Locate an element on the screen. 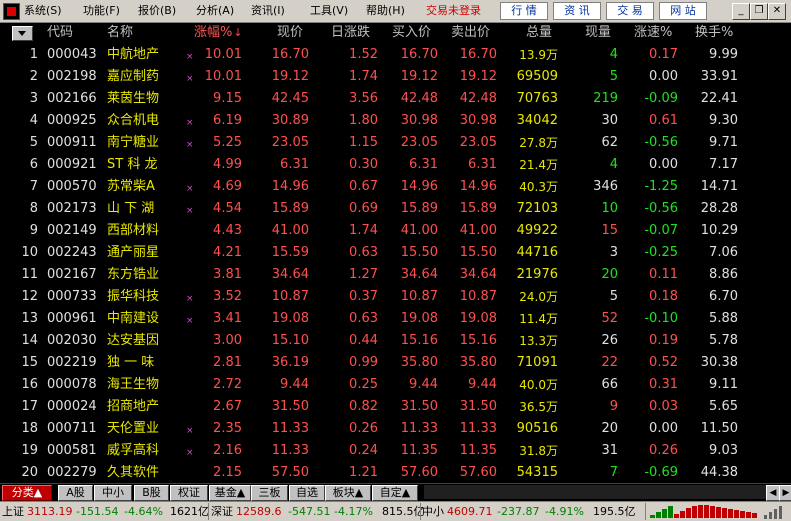  tab-sme: 中小 is located at coordinates (113, 493).